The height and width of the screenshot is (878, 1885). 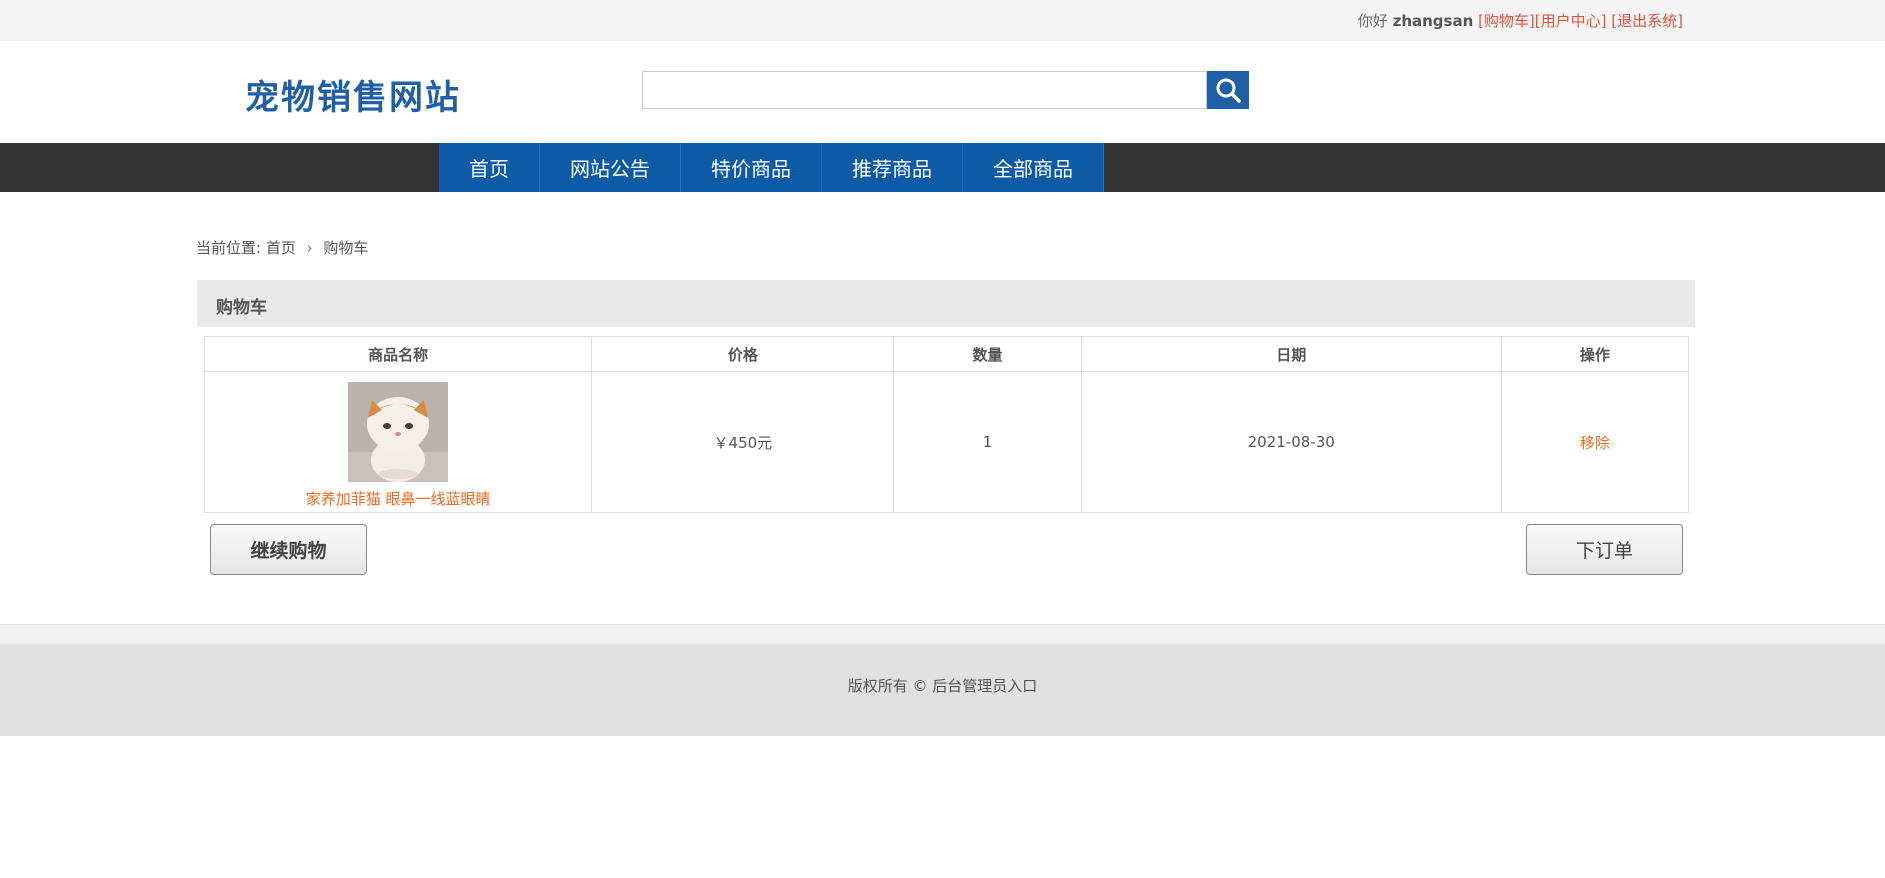 What do you see at coordinates (1033, 167) in the screenshot?
I see `nav-item-all-products: 全部商品` at bounding box center [1033, 167].